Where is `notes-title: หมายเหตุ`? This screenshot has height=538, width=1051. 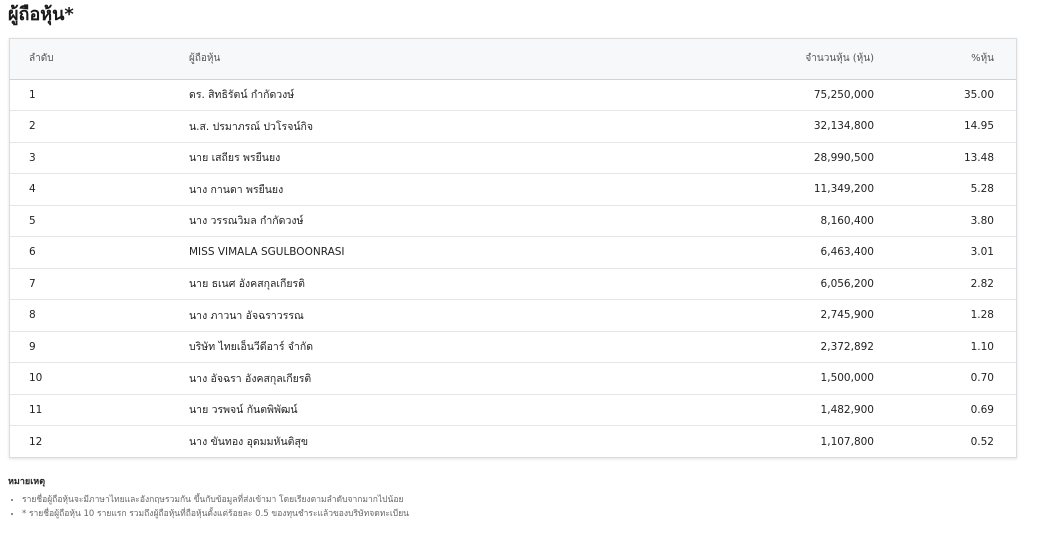
notes-title: หมายเหตุ is located at coordinates (27, 482).